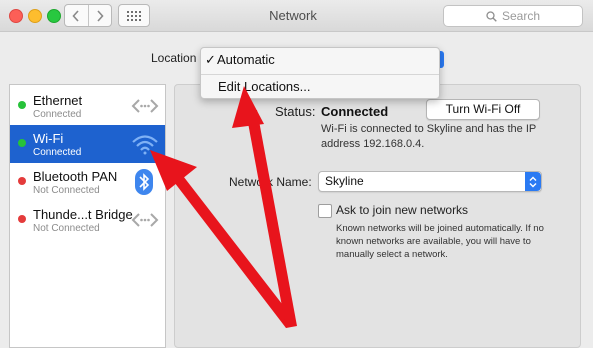 The image size is (593, 348). Describe the element at coordinates (75, 176) in the screenshot. I see `service-name: Bluetooth PAN` at that location.